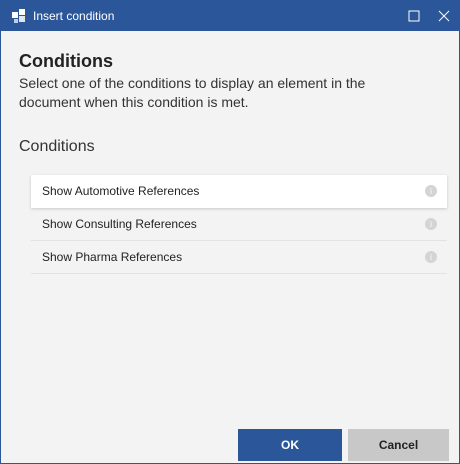 This screenshot has height=464, width=460. What do you see at coordinates (57, 146) in the screenshot?
I see `section-title: Conditions` at bounding box center [57, 146].